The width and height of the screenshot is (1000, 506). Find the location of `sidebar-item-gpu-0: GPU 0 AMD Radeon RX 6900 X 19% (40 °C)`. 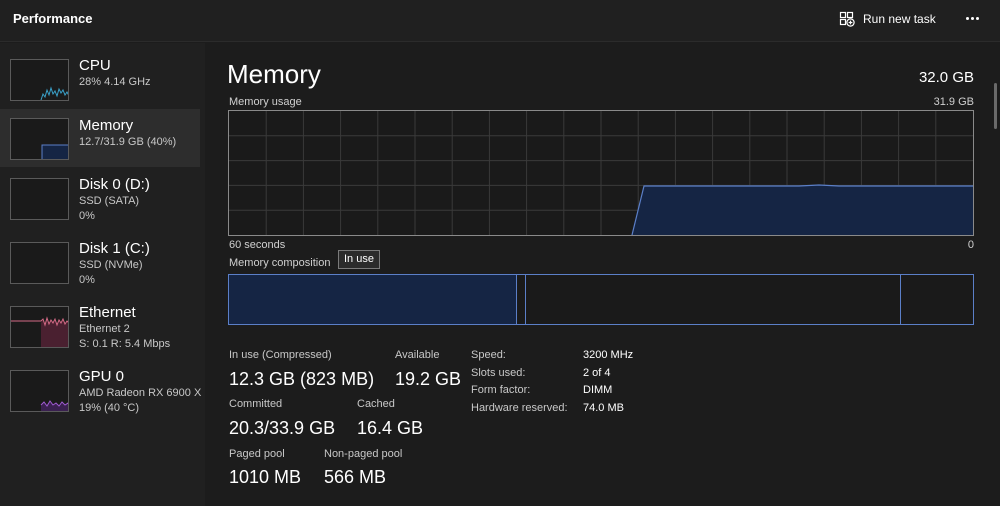

sidebar-item-gpu-0: GPU 0 AMD Radeon RX 6900 X 19% (40 °C) is located at coordinates (101, 395).